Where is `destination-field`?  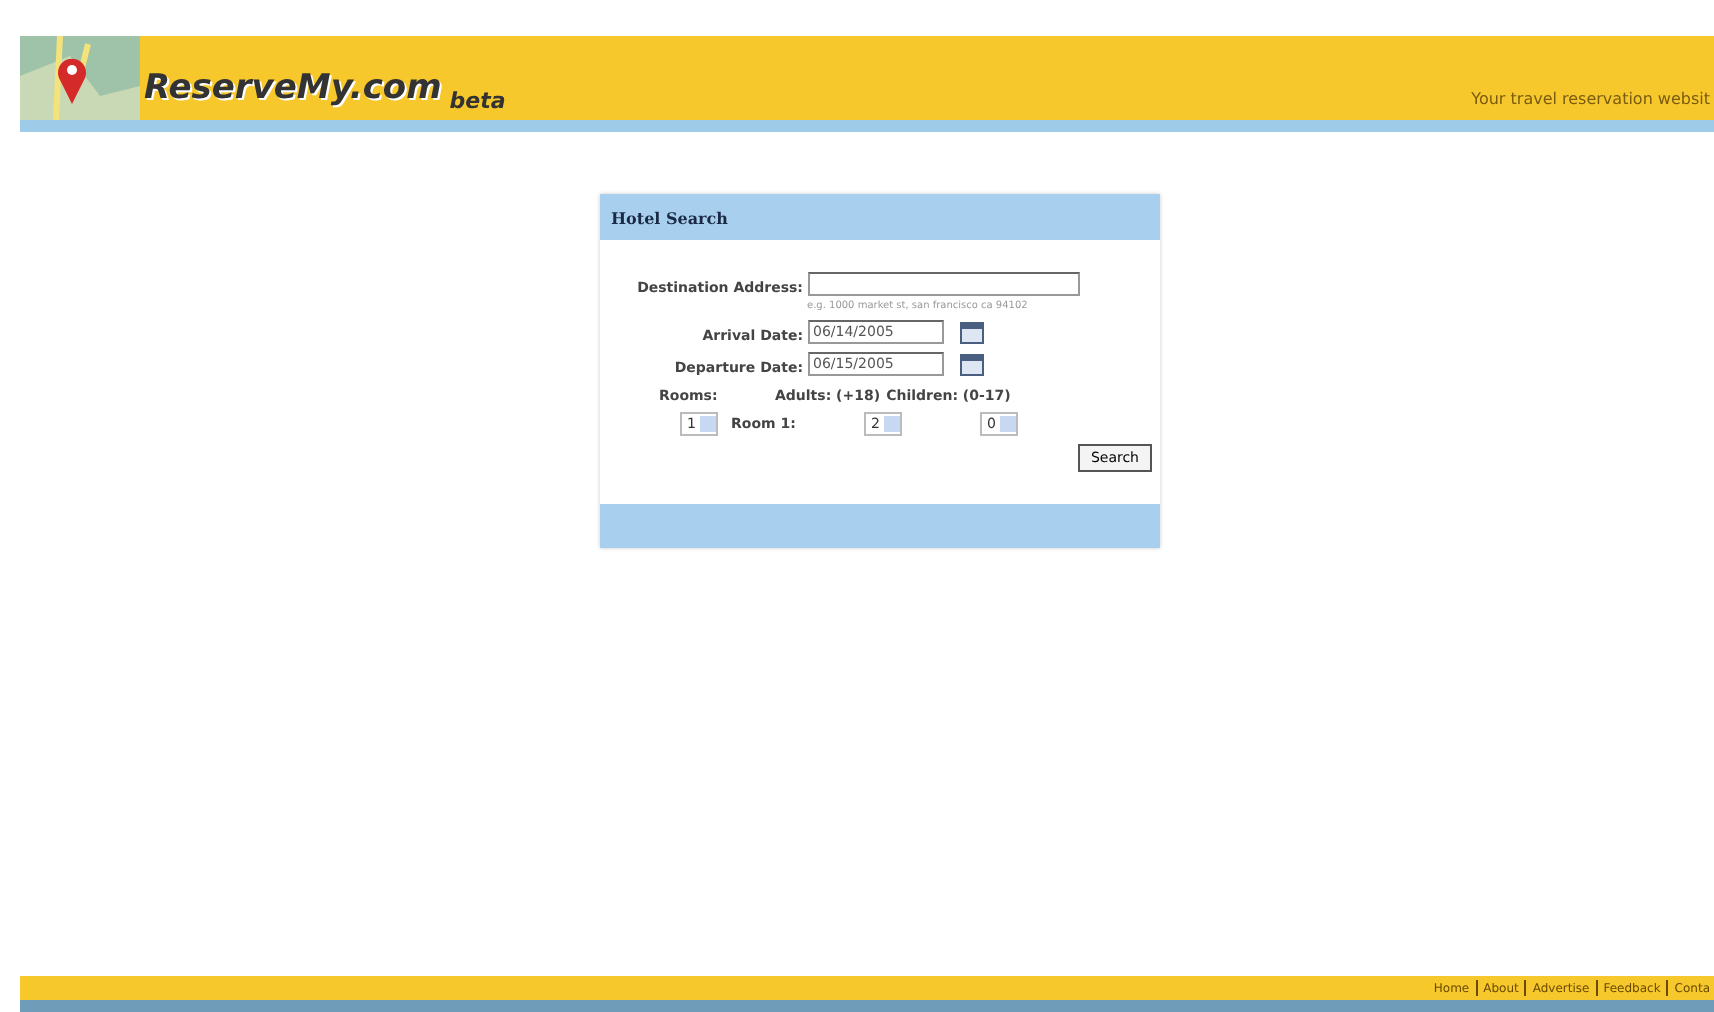
destination-field is located at coordinates (943, 284).